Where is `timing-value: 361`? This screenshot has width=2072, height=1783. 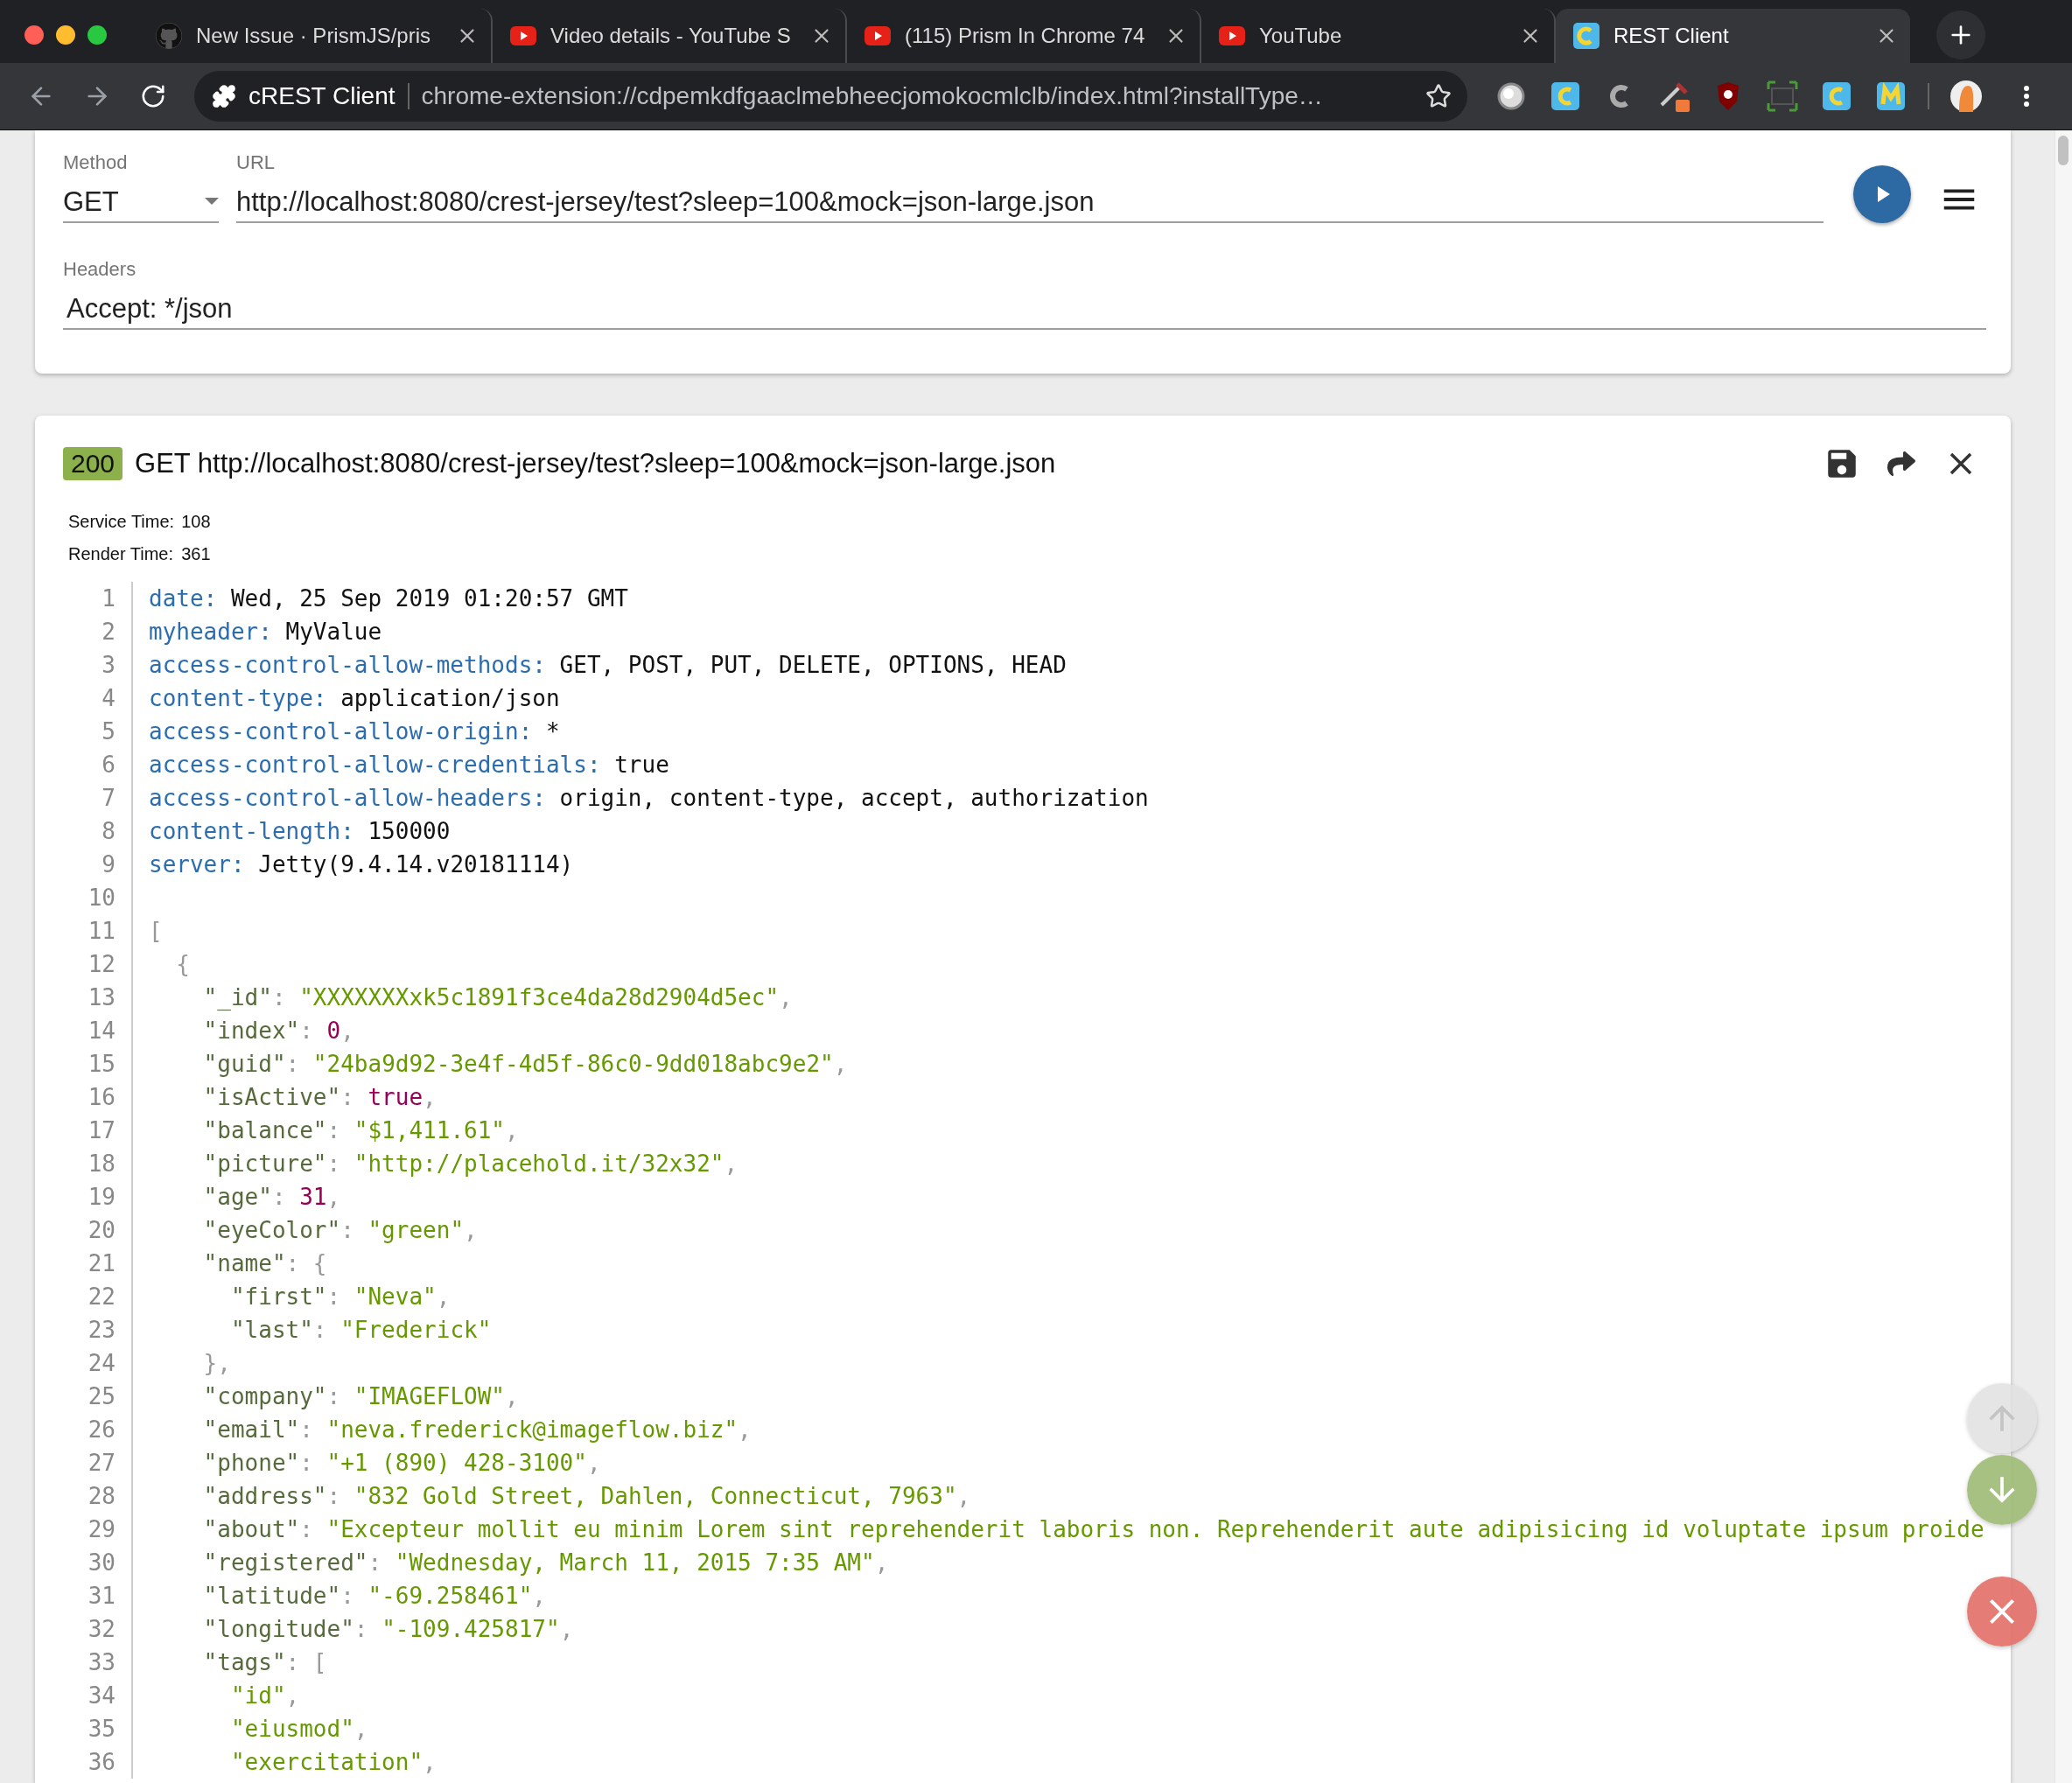 timing-value: 361 is located at coordinates (196, 554).